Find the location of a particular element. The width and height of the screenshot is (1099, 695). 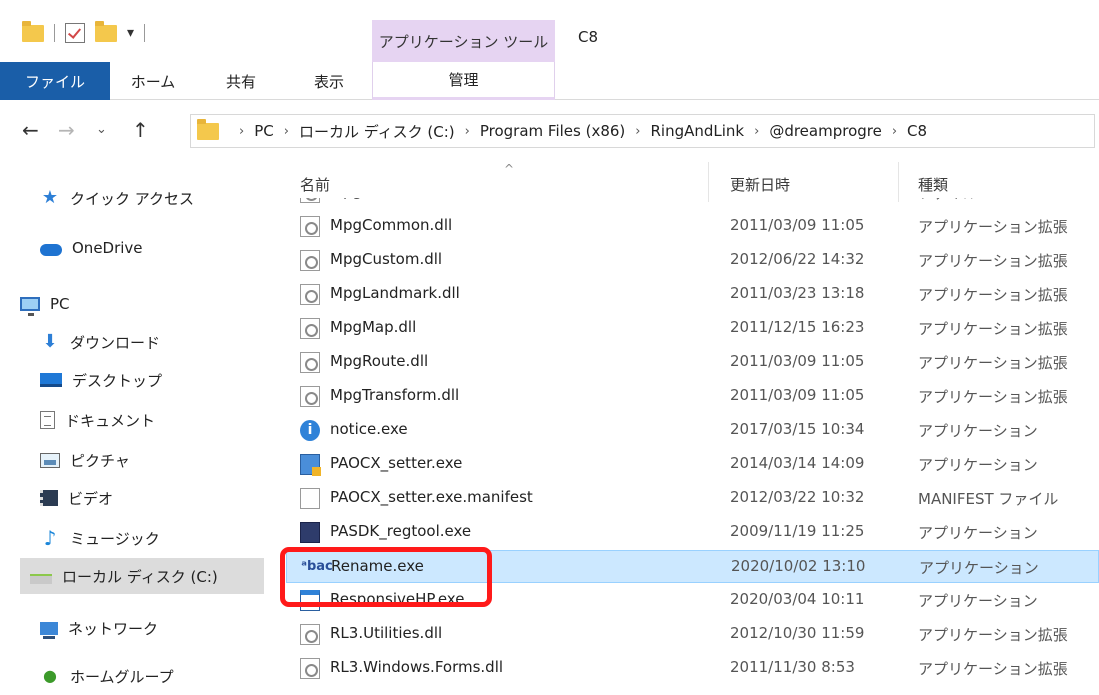

column-header-name: 名前 is located at coordinates (315, 184).